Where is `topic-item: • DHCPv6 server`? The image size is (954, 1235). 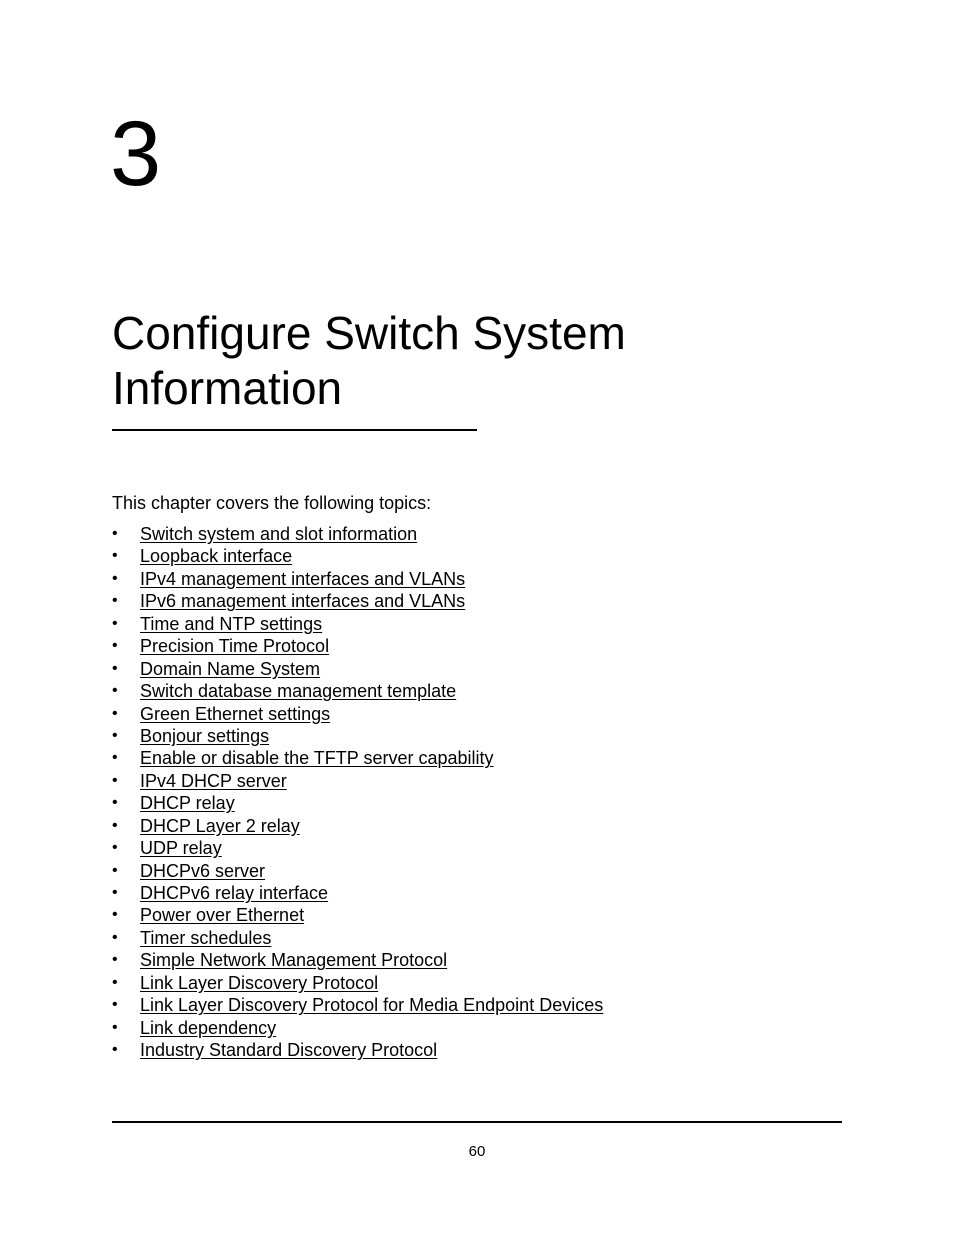 topic-item: • DHCPv6 server is located at coordinates (357, 871).